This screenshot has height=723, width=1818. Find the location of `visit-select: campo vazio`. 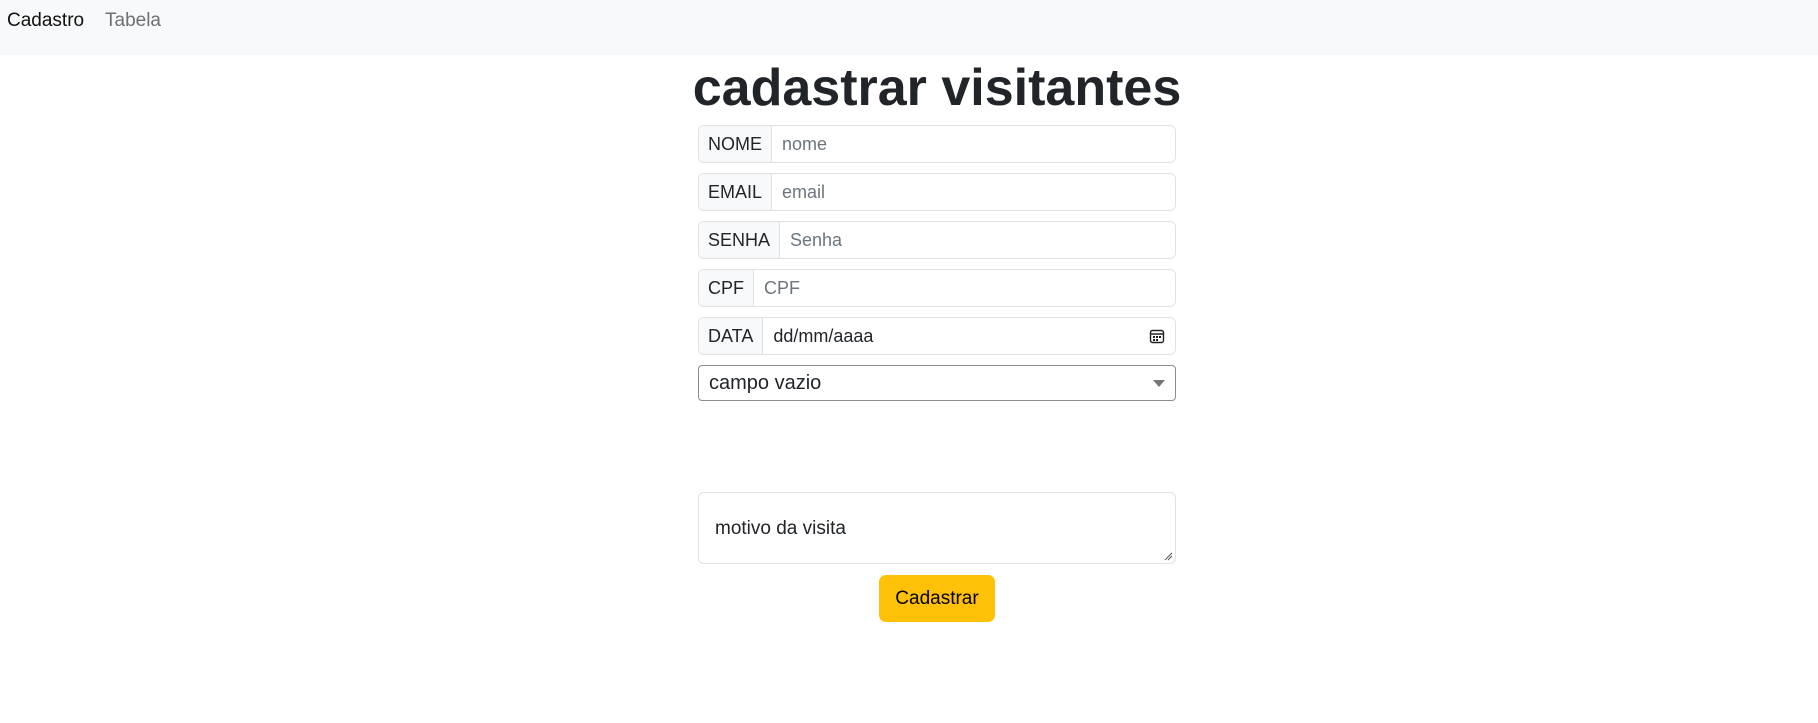

visit-select: campo vazio is located at coordinates (937, 383).